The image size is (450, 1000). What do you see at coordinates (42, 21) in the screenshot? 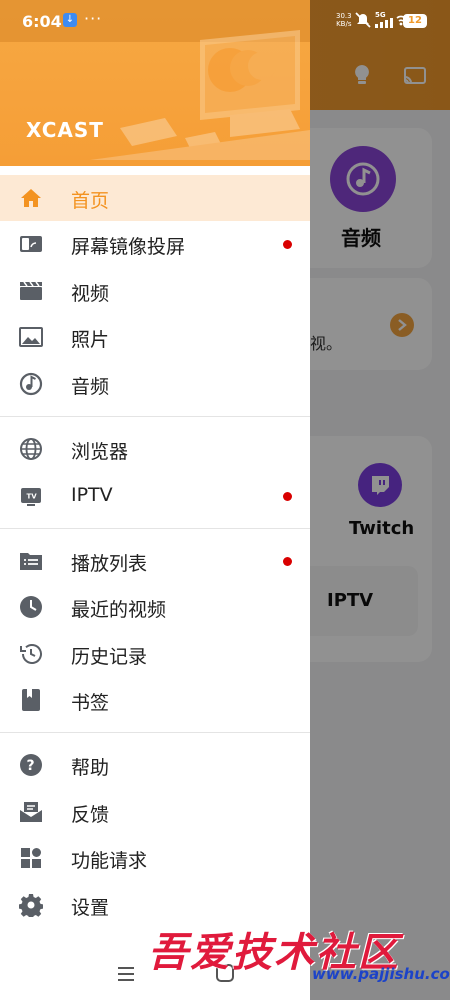
I see `clock-time: 6:04` at bounding box center [42, 21].